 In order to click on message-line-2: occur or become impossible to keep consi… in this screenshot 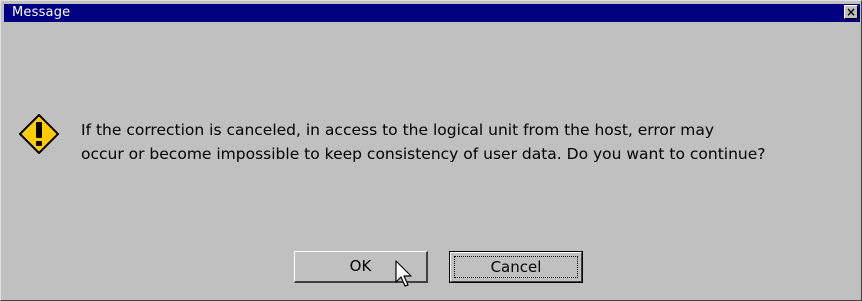, I will do `click(423, 154)`.